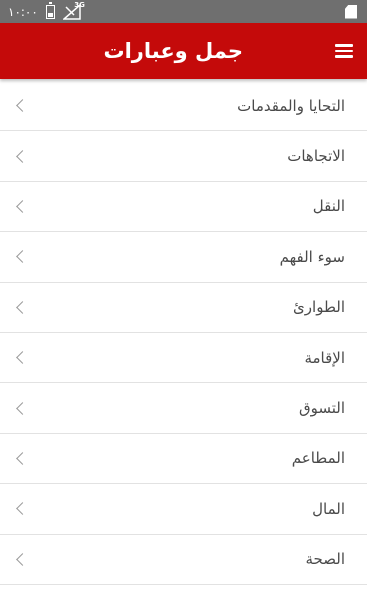  Describe the element at coordinates (79, 4) in the screenshot. I see `network-type-label: 3G` at that location.